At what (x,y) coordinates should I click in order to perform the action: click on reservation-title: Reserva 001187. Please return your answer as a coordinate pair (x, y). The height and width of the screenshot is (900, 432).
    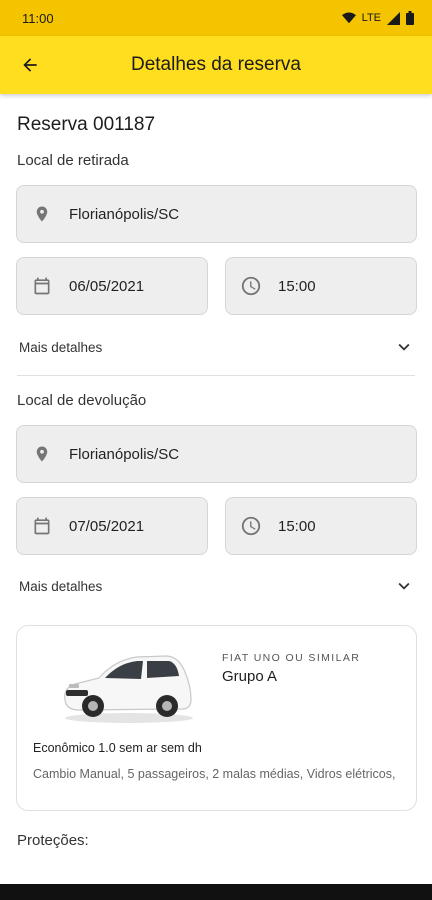
    Looking at the image, I should click on (86, 124).